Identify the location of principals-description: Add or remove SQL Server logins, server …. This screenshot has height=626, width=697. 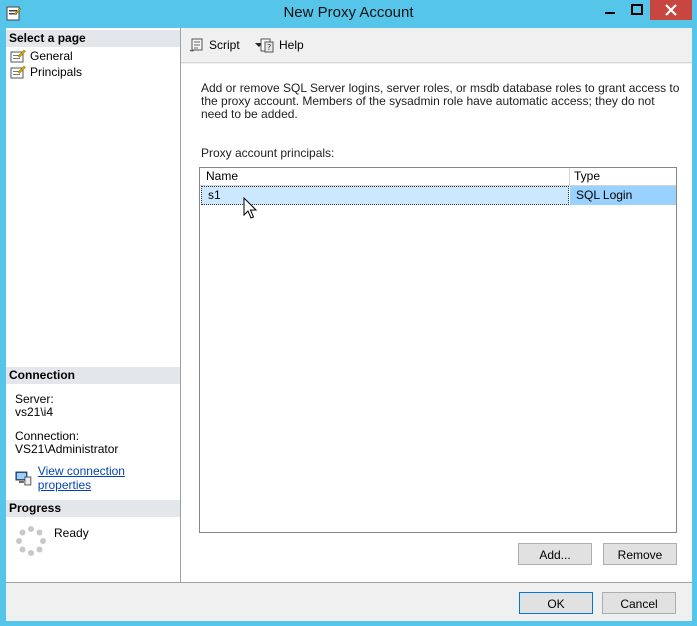
(440, 101).